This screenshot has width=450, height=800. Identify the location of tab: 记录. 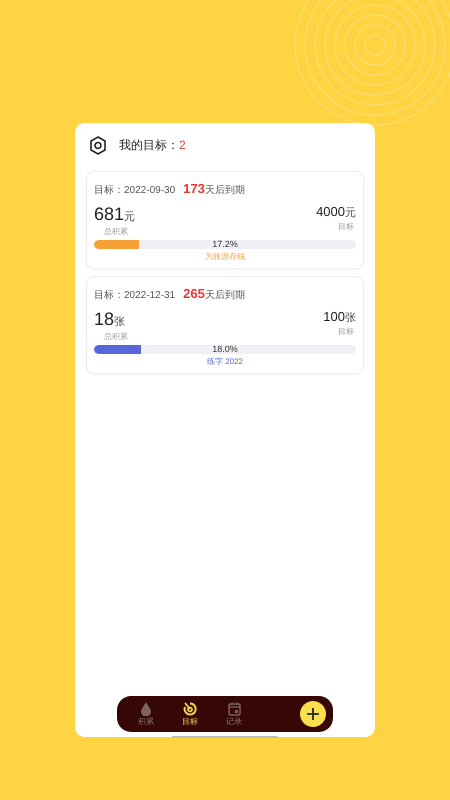
(234, 714).